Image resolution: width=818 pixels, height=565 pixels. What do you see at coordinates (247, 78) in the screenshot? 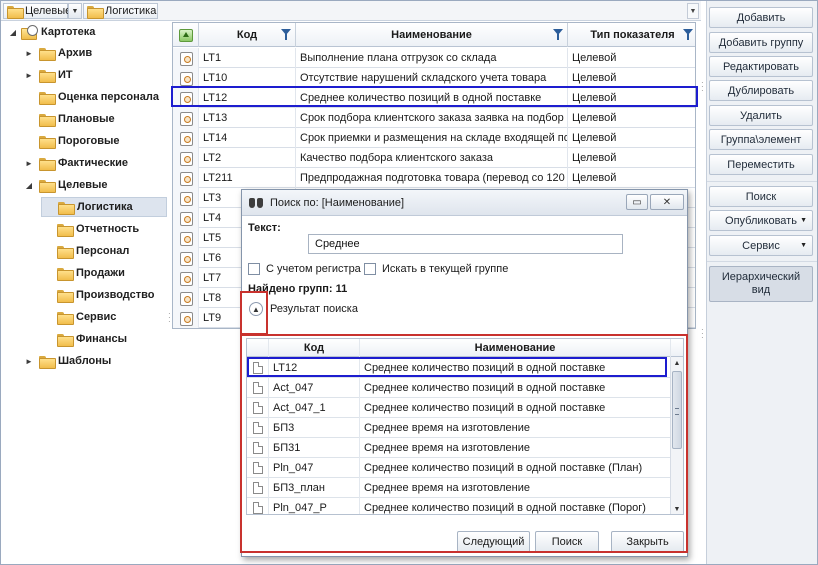
I see `cell-code: LT10` at bounding box center [247, 78].